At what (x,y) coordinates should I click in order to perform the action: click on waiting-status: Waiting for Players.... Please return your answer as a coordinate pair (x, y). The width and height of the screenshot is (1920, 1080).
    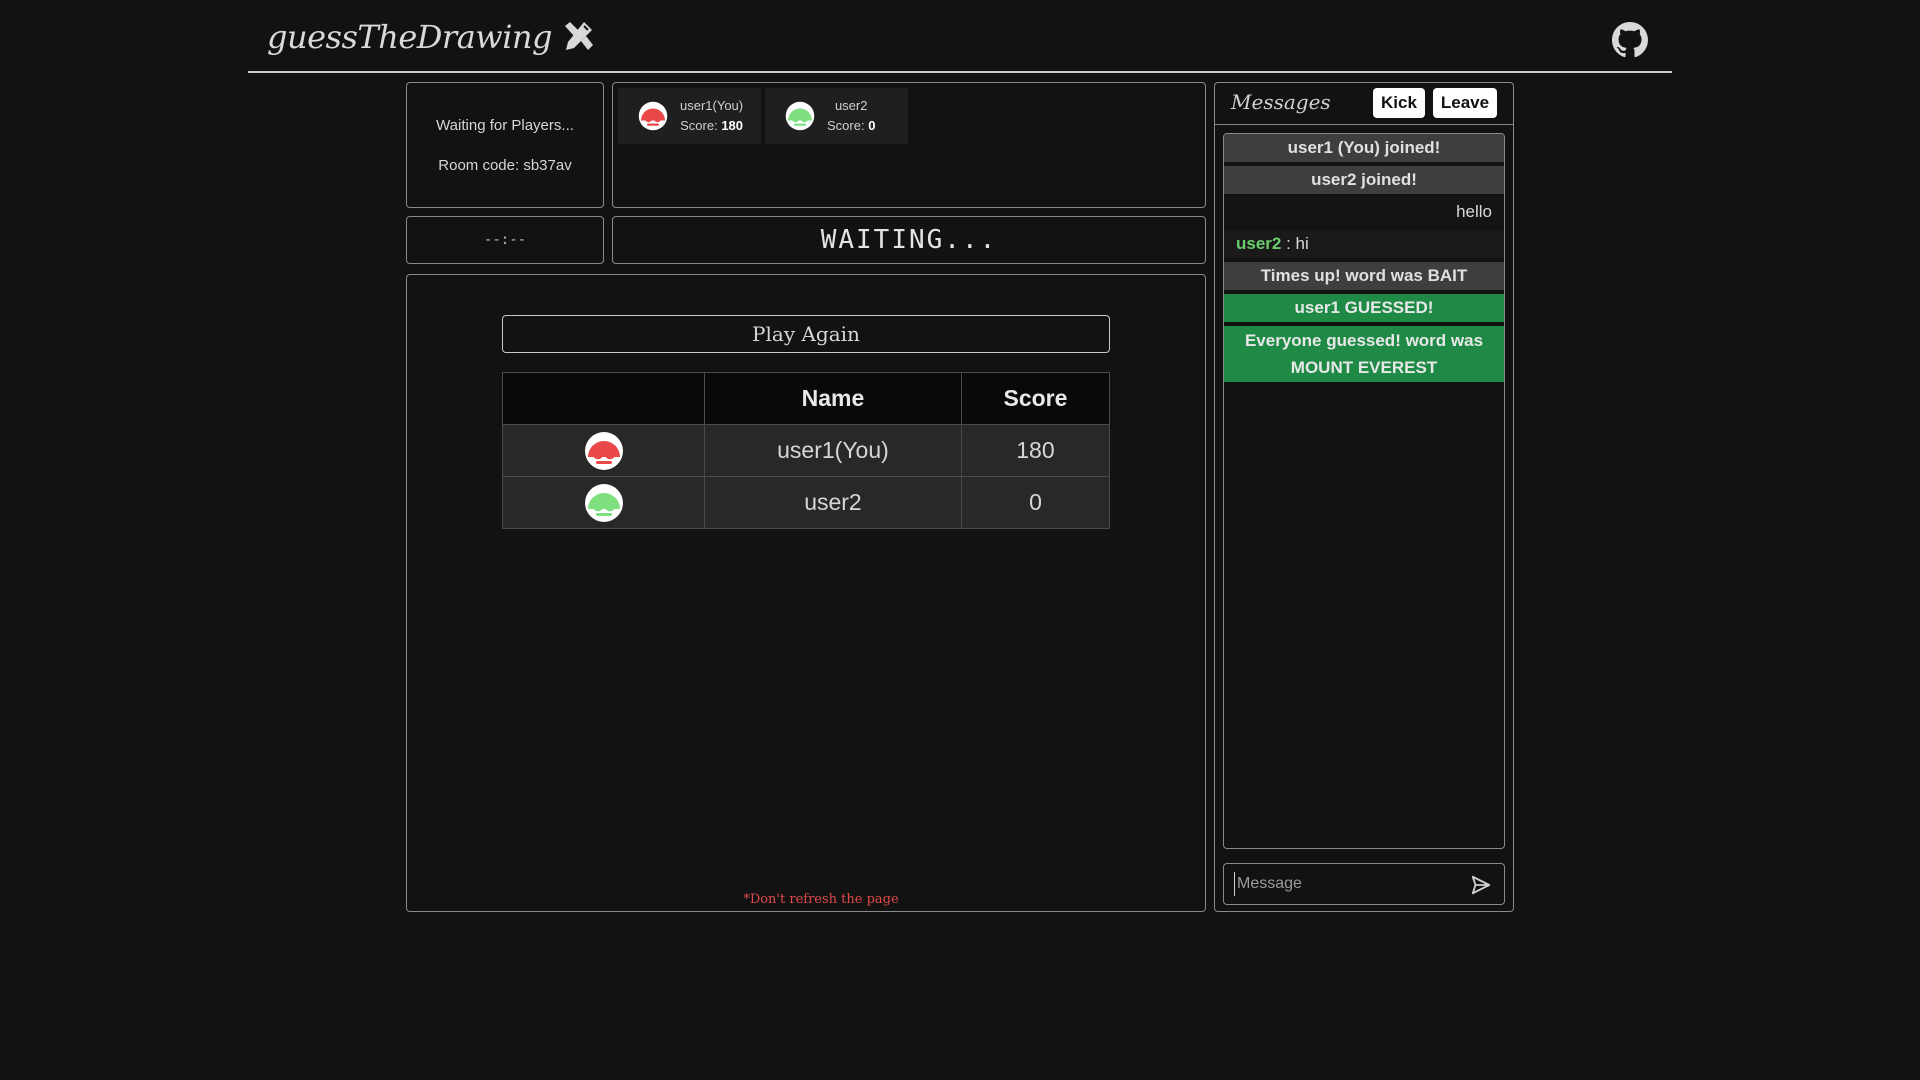
    Looking at the image, I should click on (505, 125).